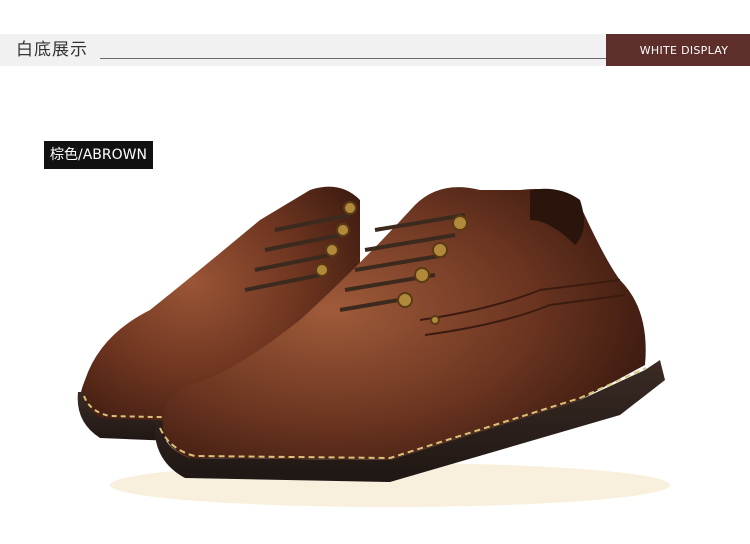  I want to click on white-display-badge: WHITE DISPLAY, so click(678, 50).